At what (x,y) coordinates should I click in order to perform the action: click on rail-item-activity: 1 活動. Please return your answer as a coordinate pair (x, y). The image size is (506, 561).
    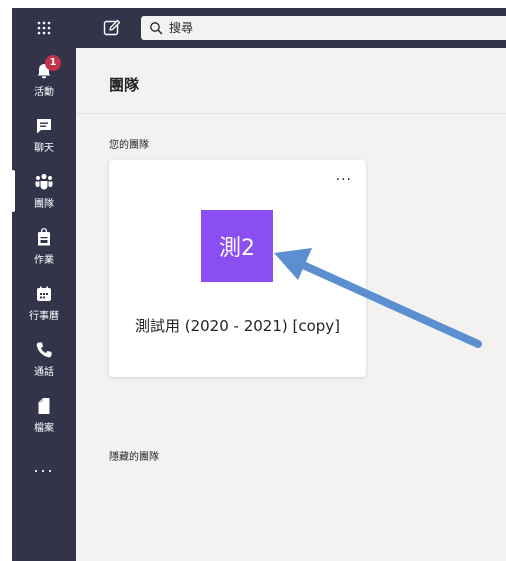
    Looking at the image, I should click on (44, 80).